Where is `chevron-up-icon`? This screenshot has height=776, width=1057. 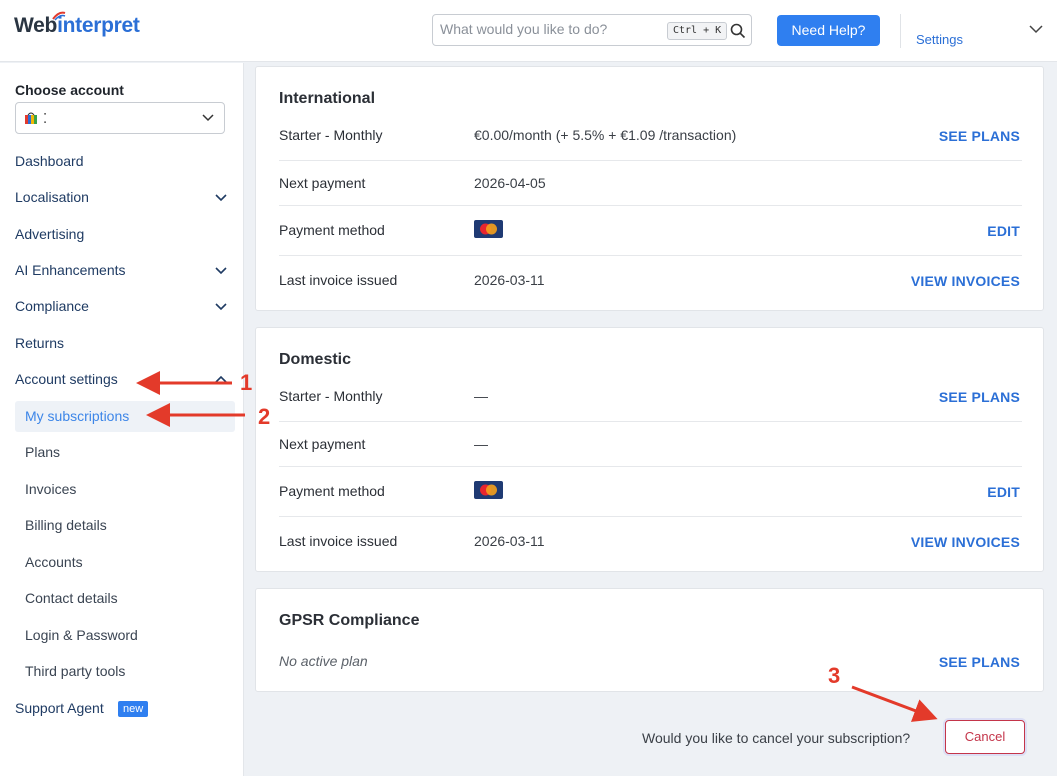 chevron-up-icon is located at coordinates (221, 379).